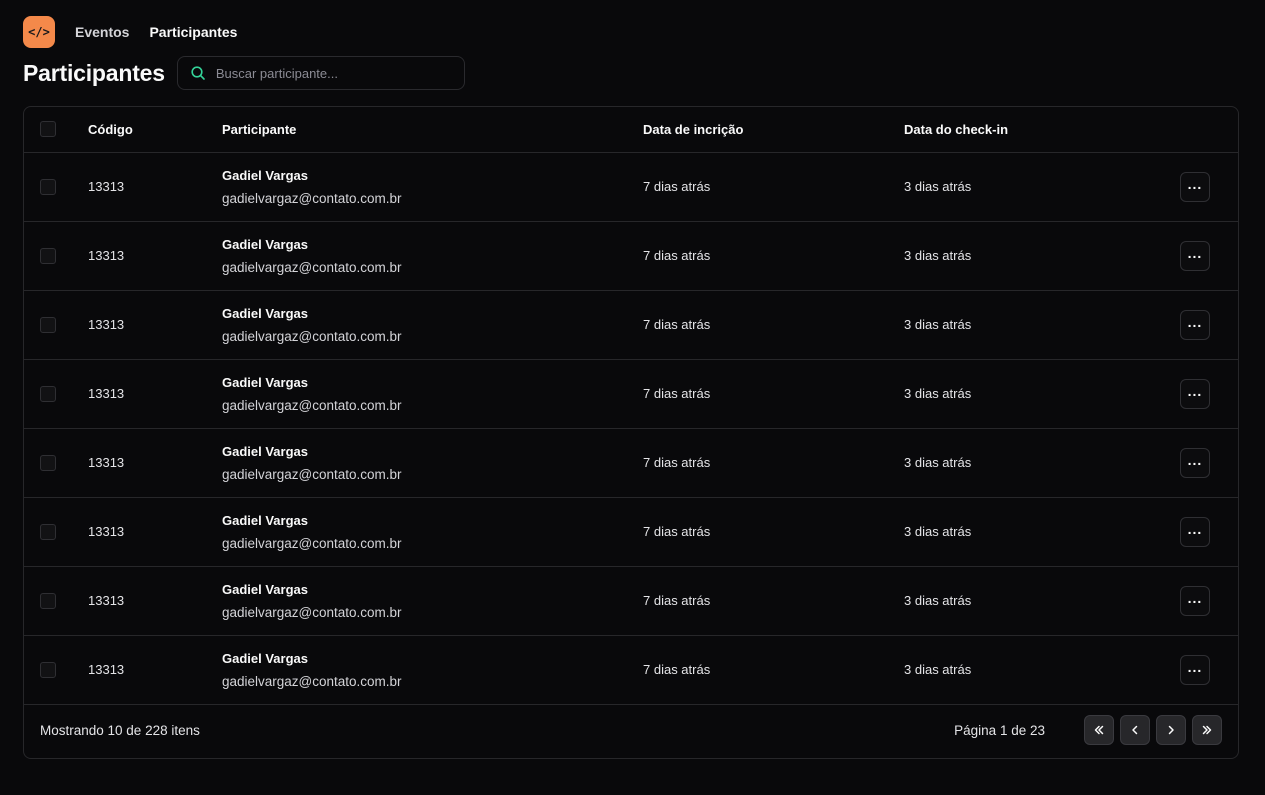 This screenshot has width=1265, height=795. I want to click on nav-link-eventos: Eventos, so click(102, 32).